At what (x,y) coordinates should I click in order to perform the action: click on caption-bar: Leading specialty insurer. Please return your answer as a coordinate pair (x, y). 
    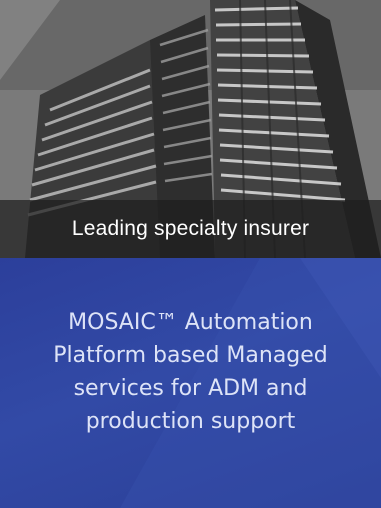
    Looking at the image, I should click on (190, 229).